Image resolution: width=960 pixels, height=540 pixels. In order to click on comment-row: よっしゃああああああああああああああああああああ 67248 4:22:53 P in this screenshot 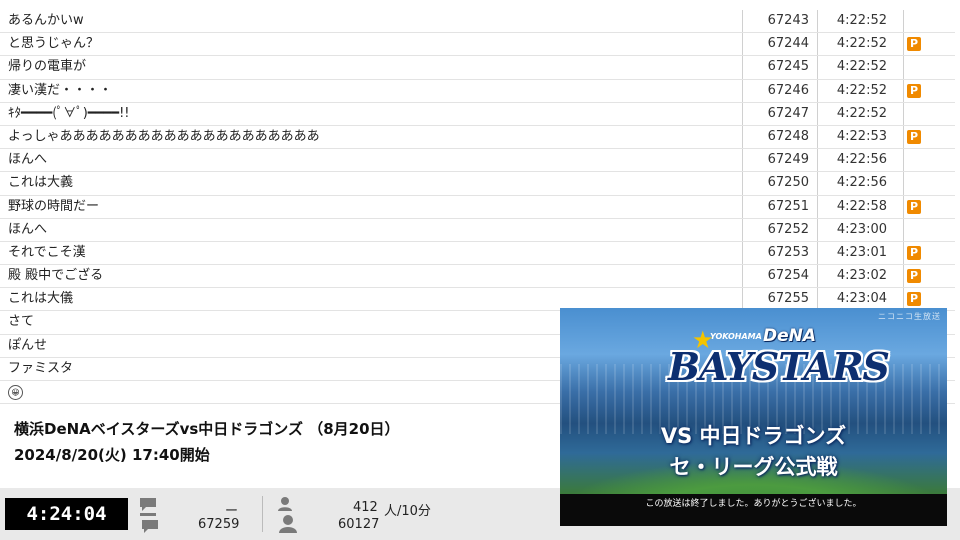, I will do `click(477, 137)`.